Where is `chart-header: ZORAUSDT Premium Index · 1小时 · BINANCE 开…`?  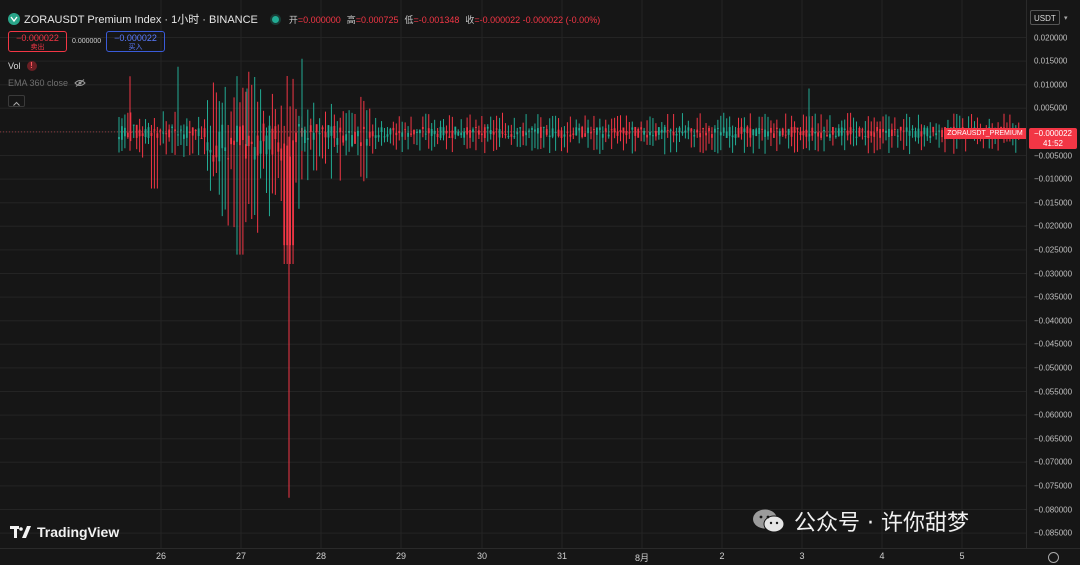
chart-header: ZORAUSDT Premium Index · 1小时 · BINANCE 开… is located at coordinates (304, 19).